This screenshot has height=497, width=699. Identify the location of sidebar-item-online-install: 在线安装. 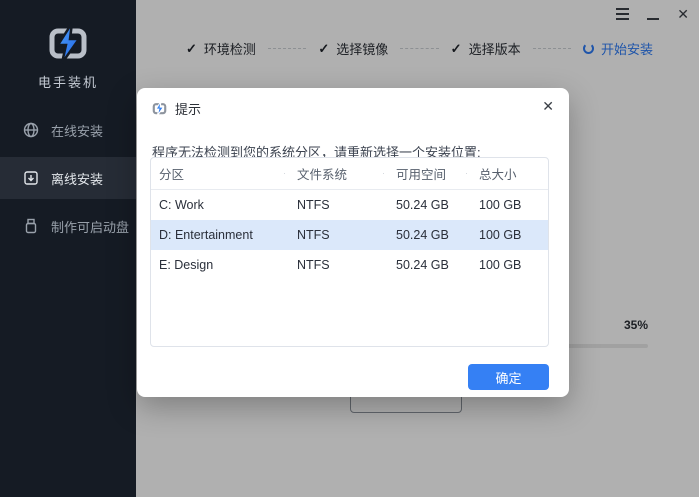
(68, 130).